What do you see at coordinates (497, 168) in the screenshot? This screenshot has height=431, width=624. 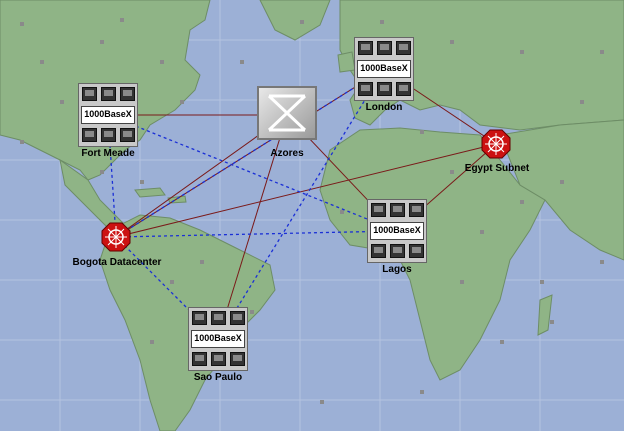 I see `node-label-egypt-subnet: Egypt Subnet` at bounding box center [497, 168].